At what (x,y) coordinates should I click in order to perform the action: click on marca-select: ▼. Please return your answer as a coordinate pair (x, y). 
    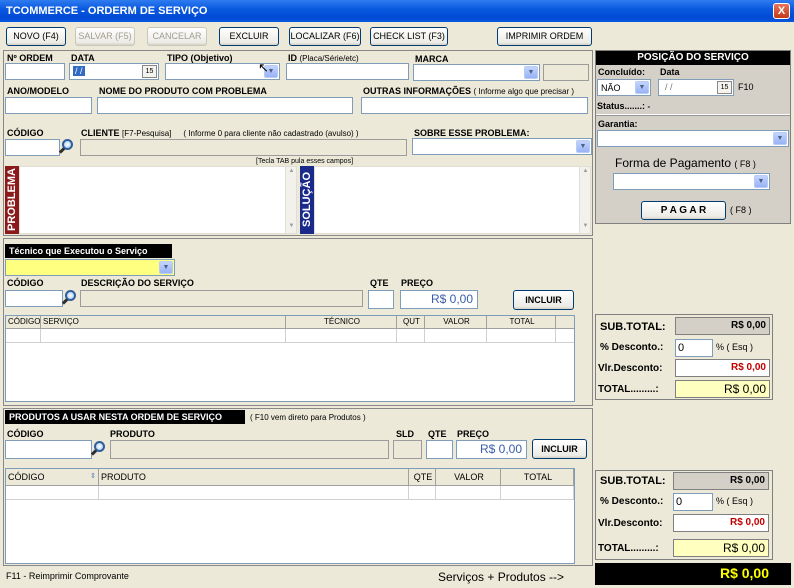
    Looking at the image, I should click on (476, 72).